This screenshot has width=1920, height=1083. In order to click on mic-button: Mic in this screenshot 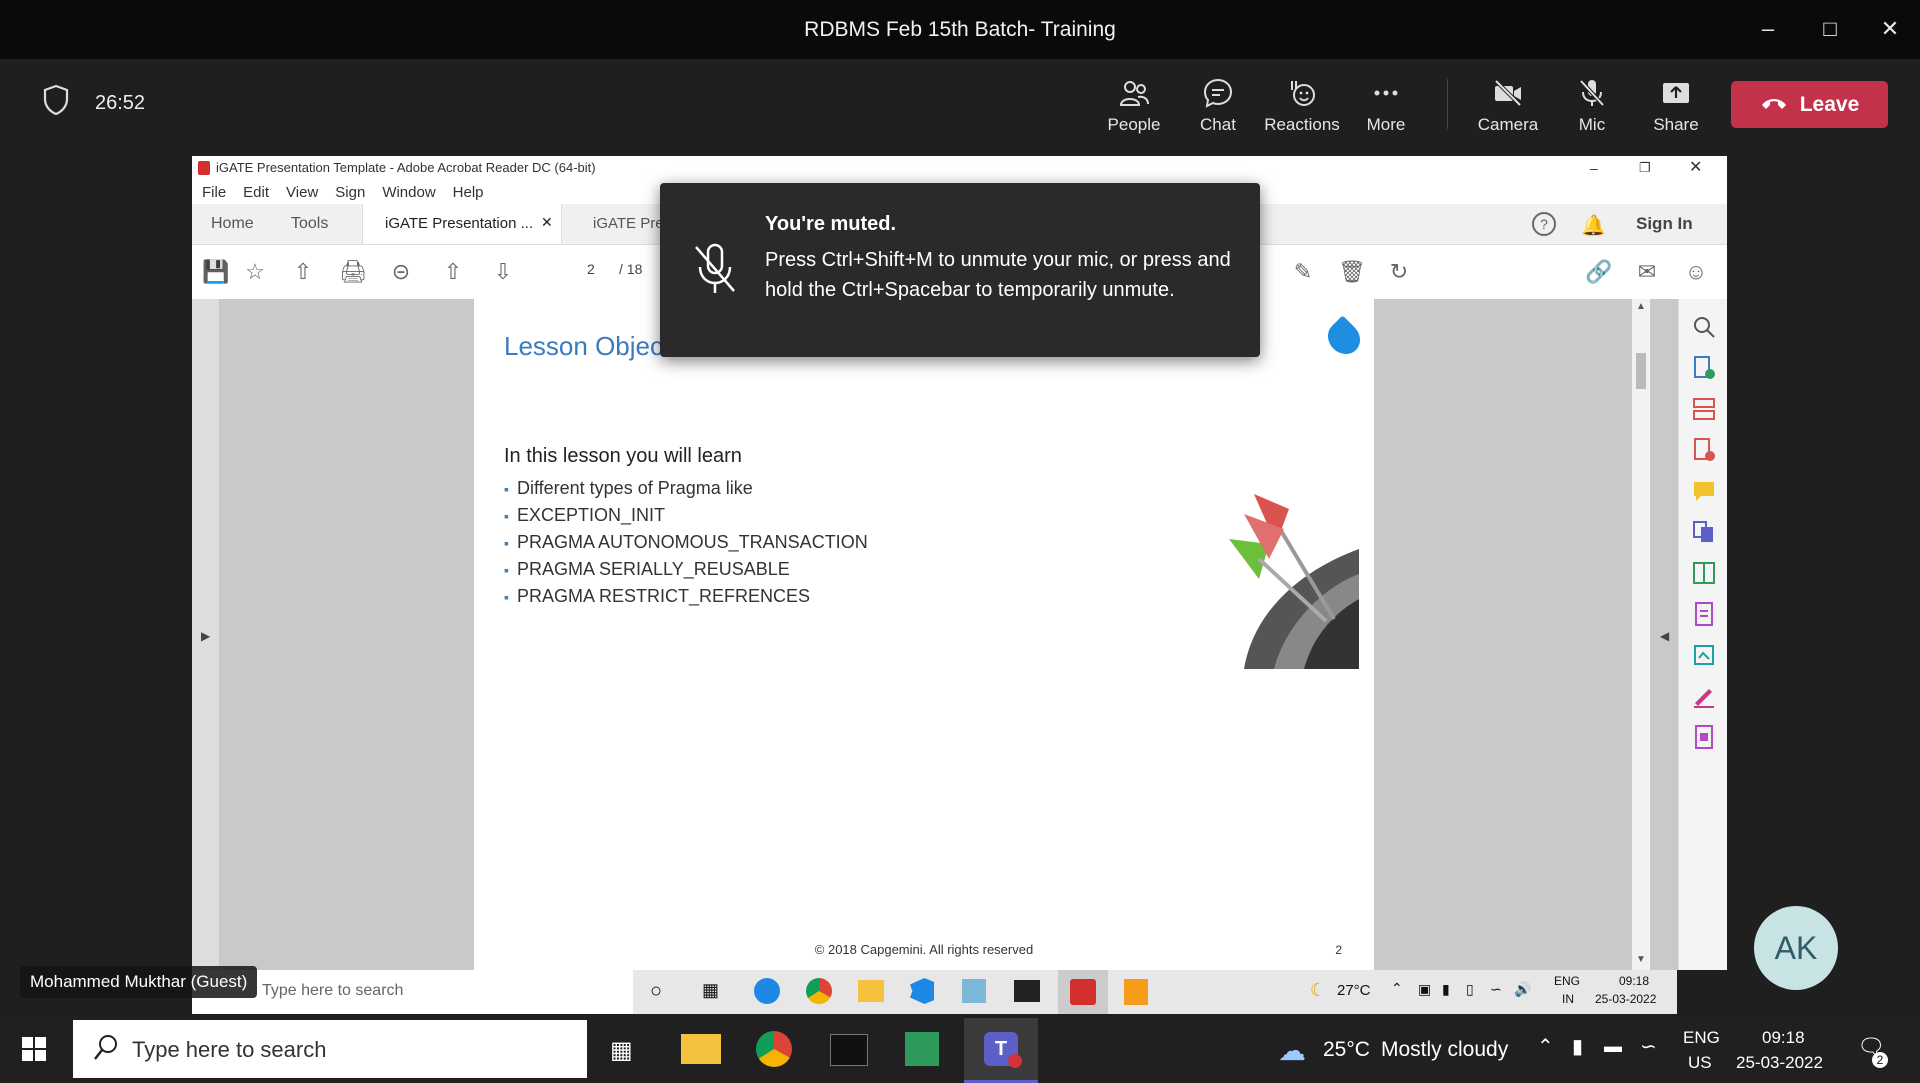, I will do `click(1592, 106)`.